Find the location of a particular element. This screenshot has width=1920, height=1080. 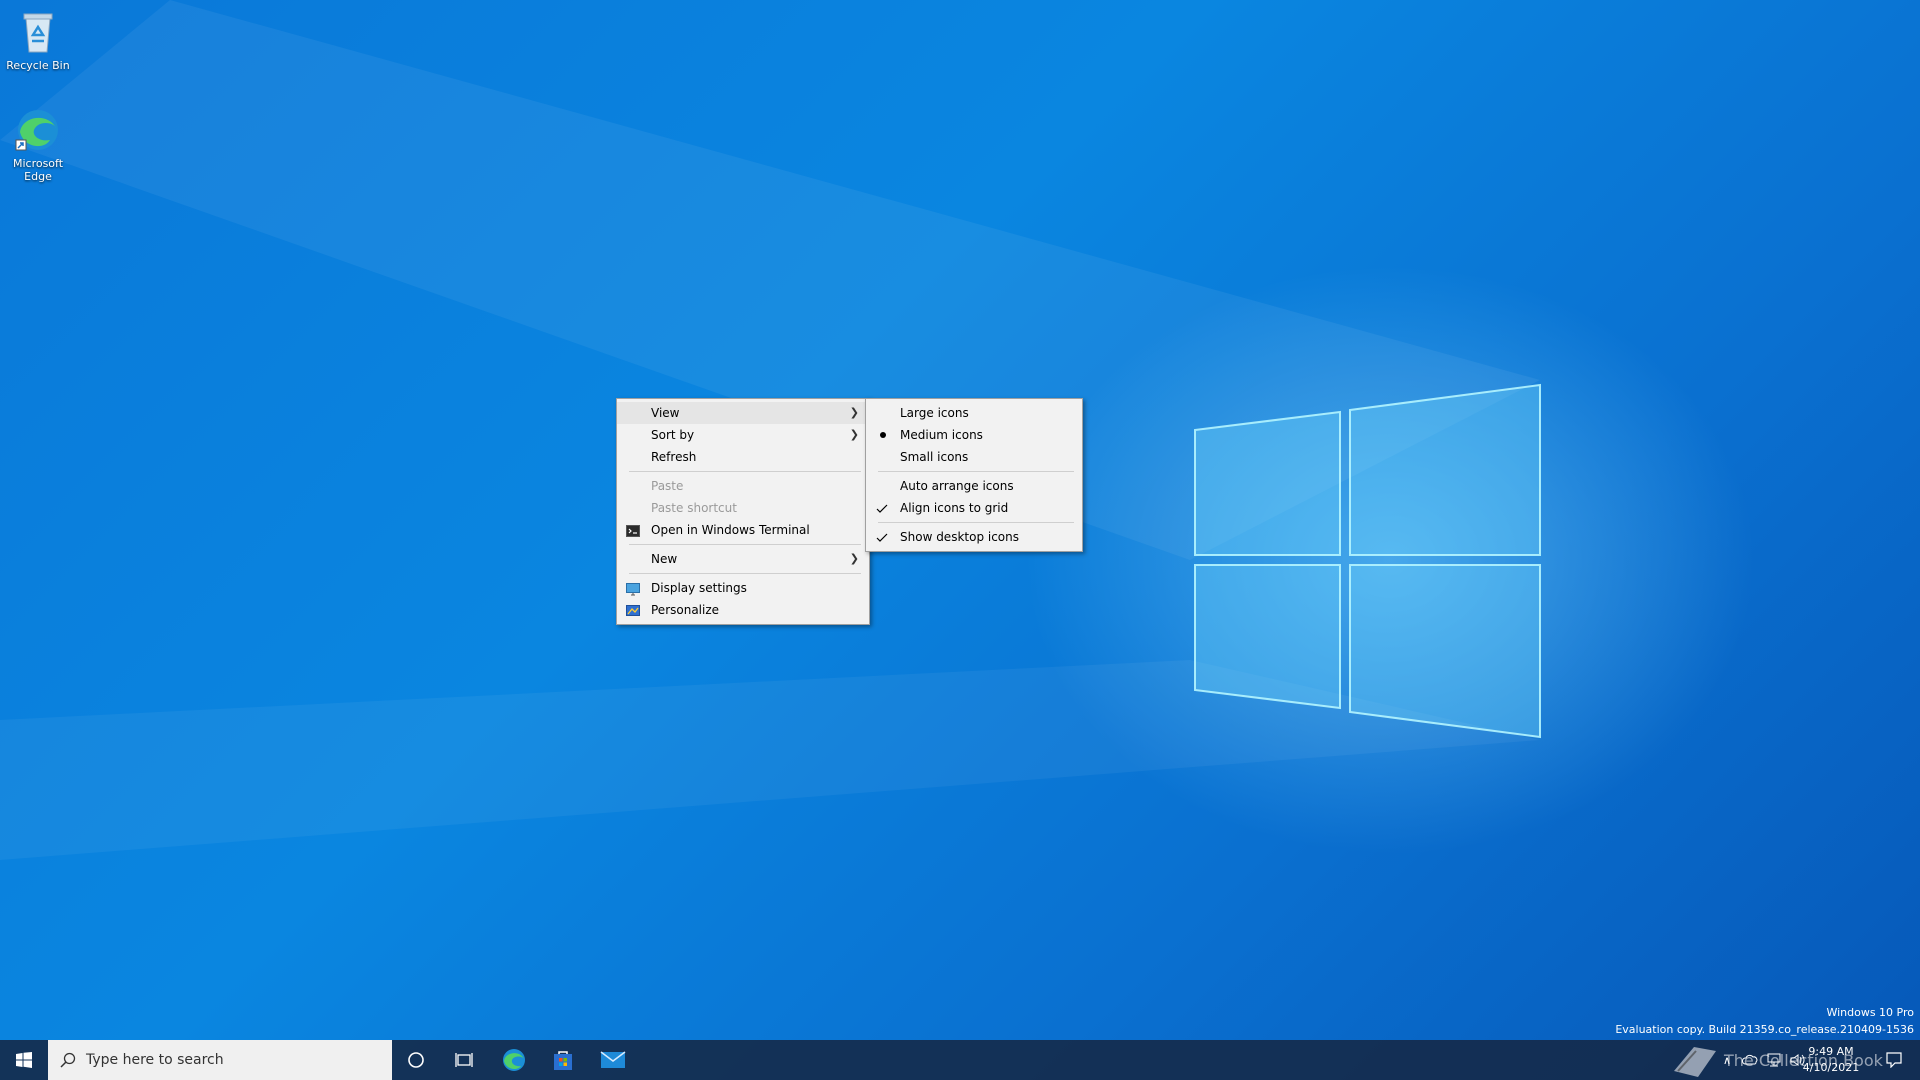

bullet-icon is located at coordinates (883, 435).